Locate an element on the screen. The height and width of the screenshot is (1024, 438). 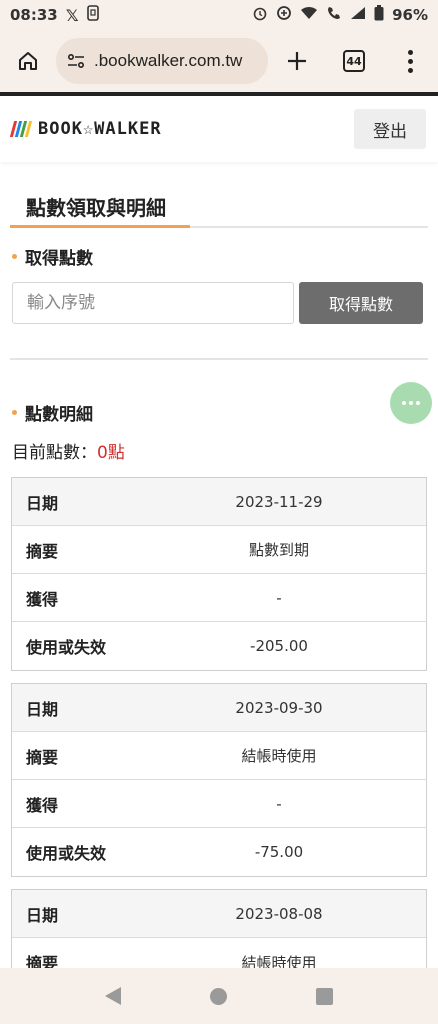
address-bar: .bookwalker.com.tw is located at coordinates (162, 61).